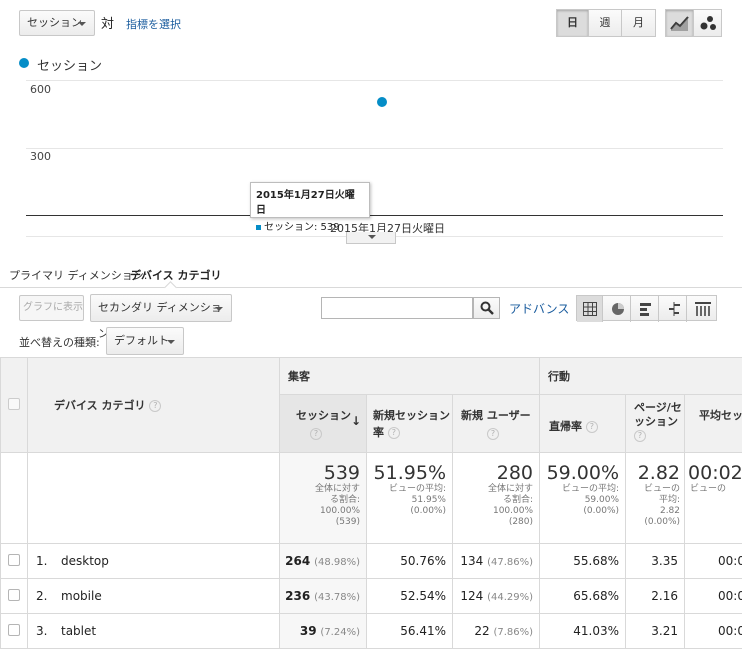 The image size is (742, 649). I want to click on search-icon, so click(487, 308).